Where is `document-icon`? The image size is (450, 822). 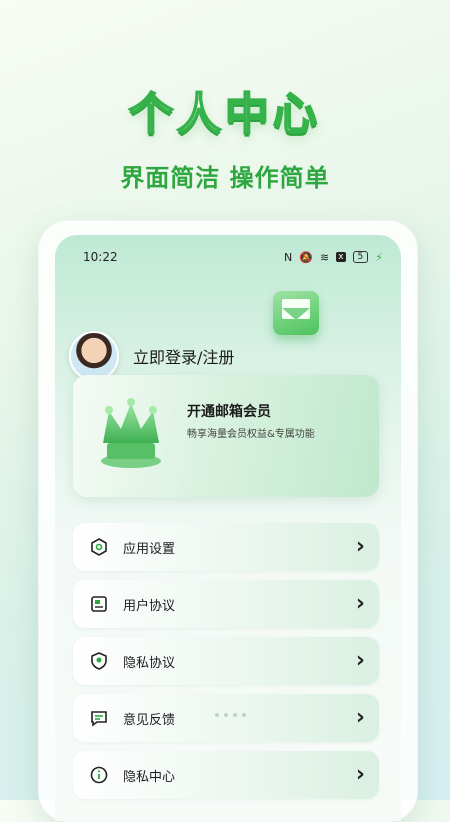 document-icon is located at coordinates (99, 604).